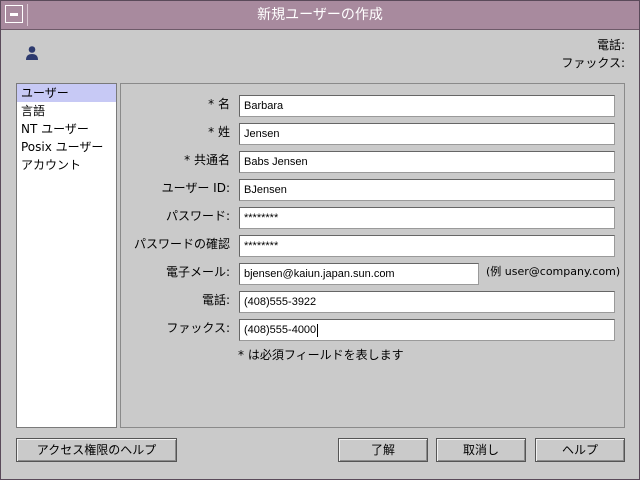  Describe the element at coordinates (66, 255) in the screenshot. I see `category-list: ユーザー 言語 NT ユーザー Posix ユーザー アカウント` at that location.